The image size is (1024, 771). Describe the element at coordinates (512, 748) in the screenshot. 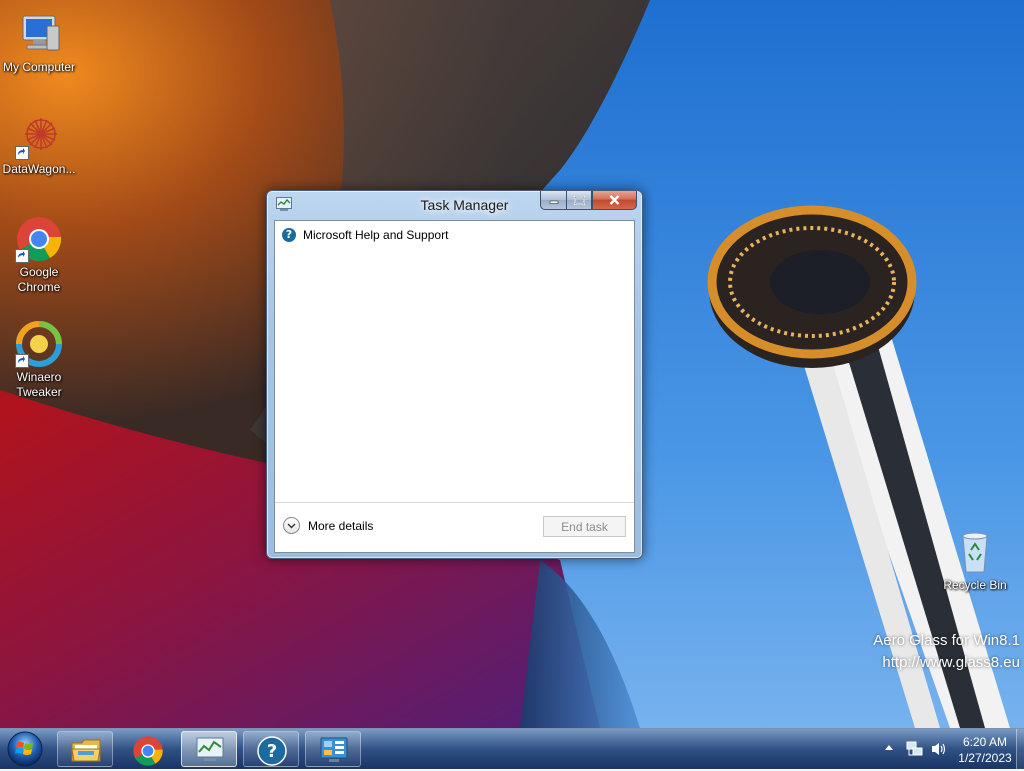

I see `taskbar: ? 6:20 AM 1/27/2023` at that location.